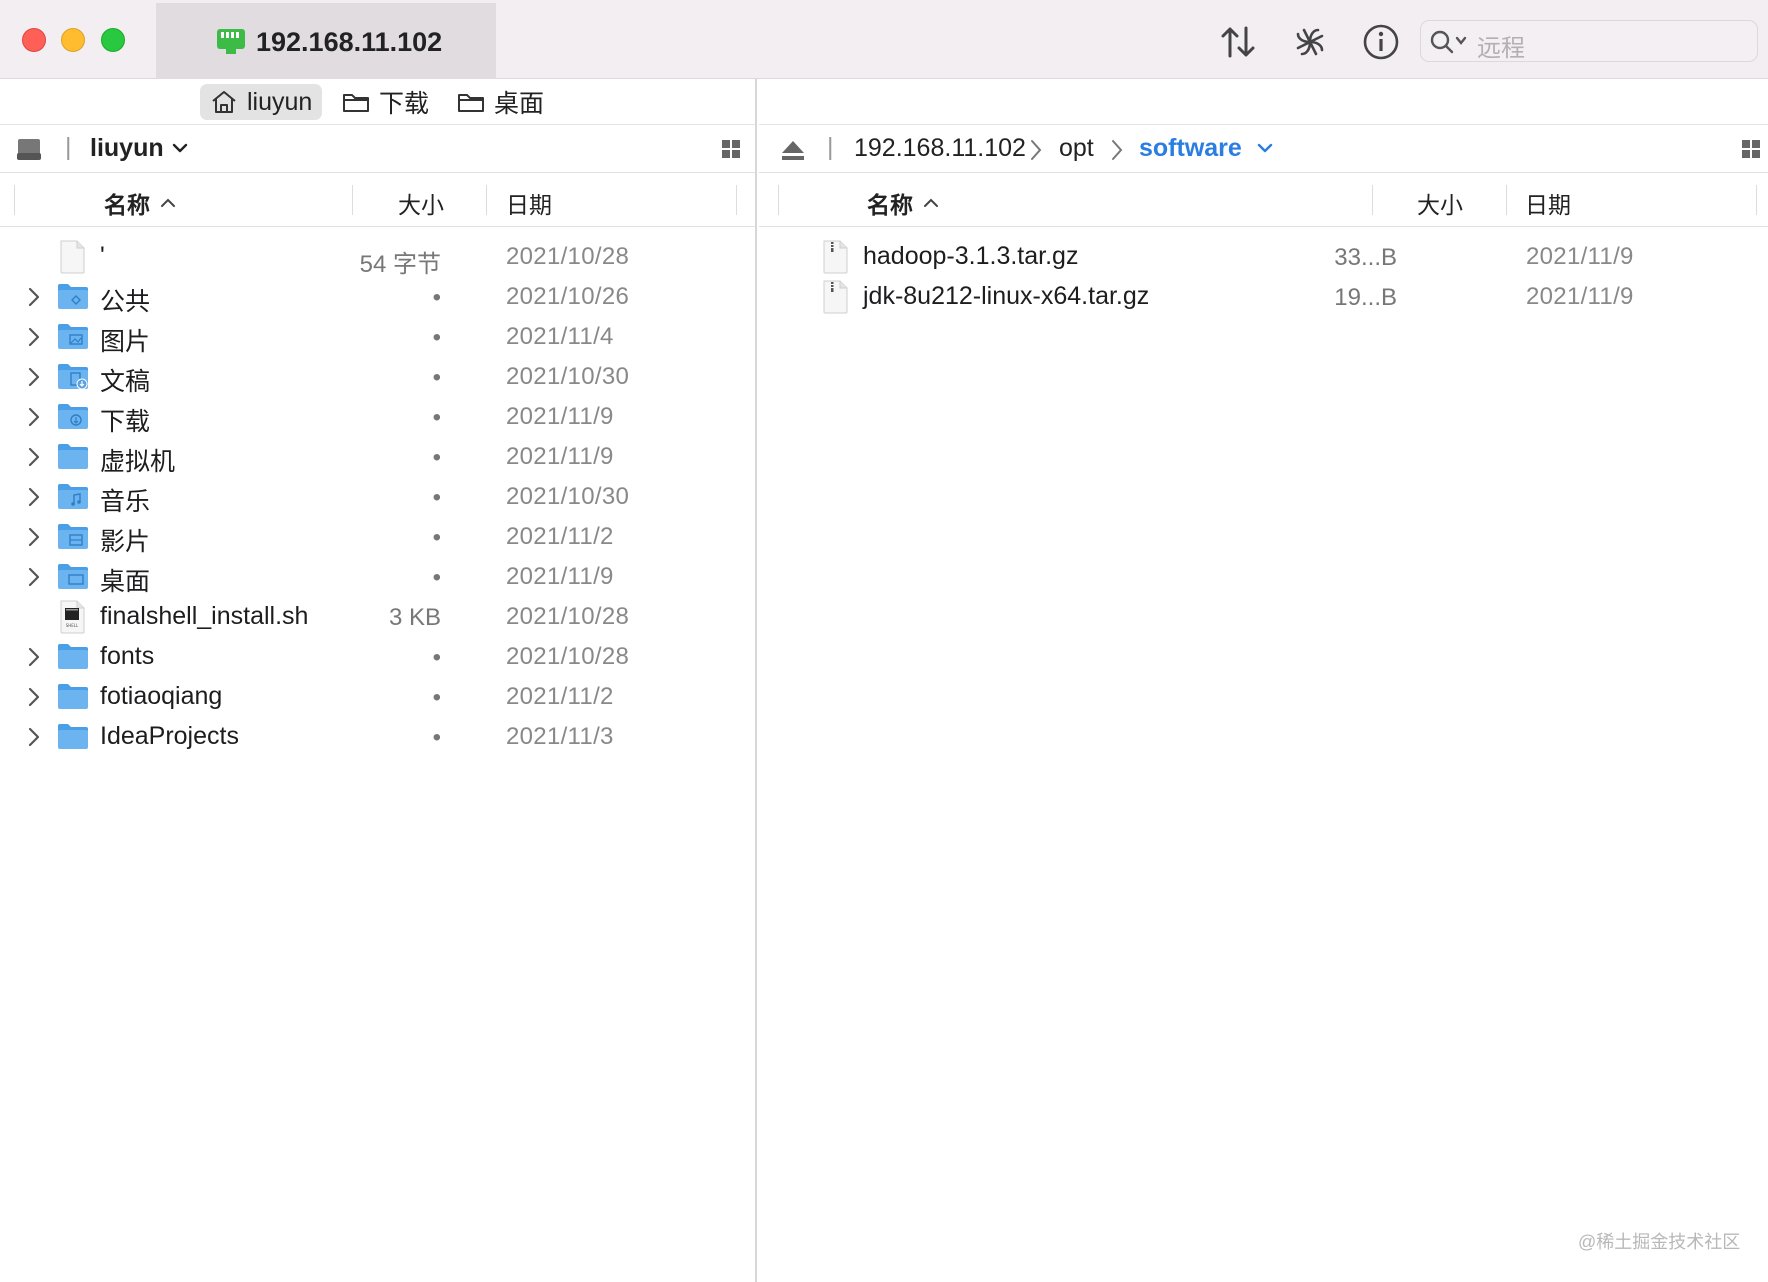 The image size is (1768, 1282). What do you see at coordinates (1589, 41) in the screenshot?
I see `search-field: 远程` at bounding box center [1589, 41].